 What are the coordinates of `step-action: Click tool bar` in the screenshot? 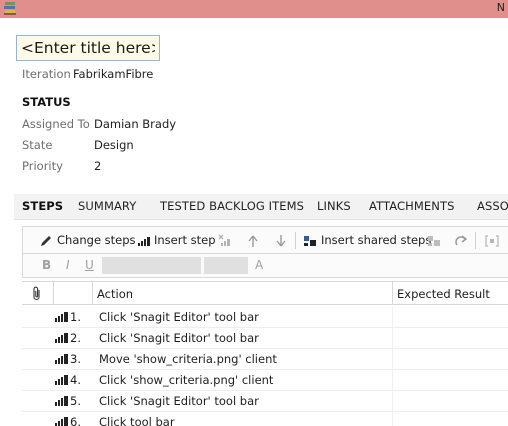 It's located at (137, 420).